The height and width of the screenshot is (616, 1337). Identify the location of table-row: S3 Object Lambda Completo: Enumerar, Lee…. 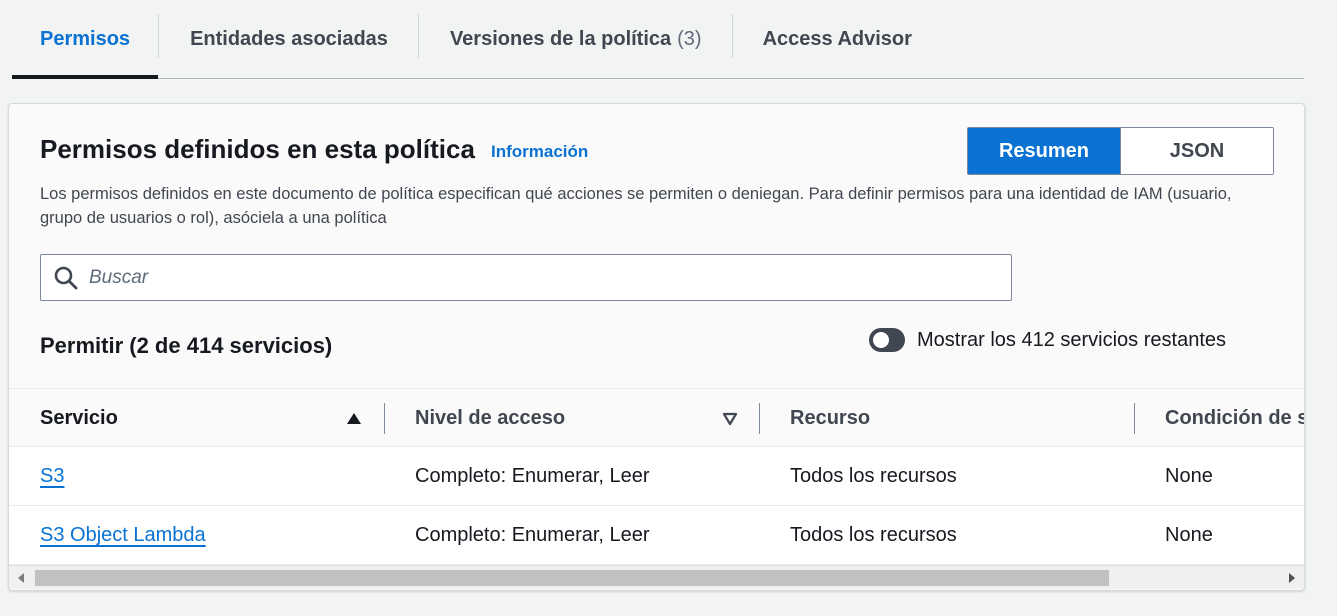
(656, 535).